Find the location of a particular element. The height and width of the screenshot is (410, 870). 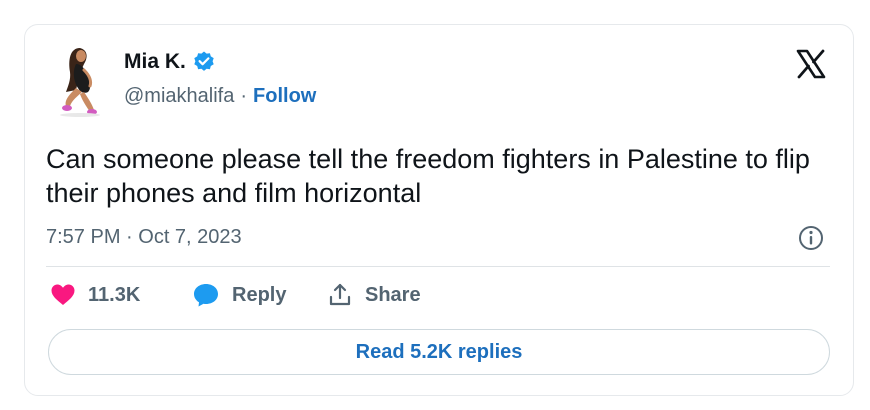

speech-bubble-icon is located at coordinates (206, 295).